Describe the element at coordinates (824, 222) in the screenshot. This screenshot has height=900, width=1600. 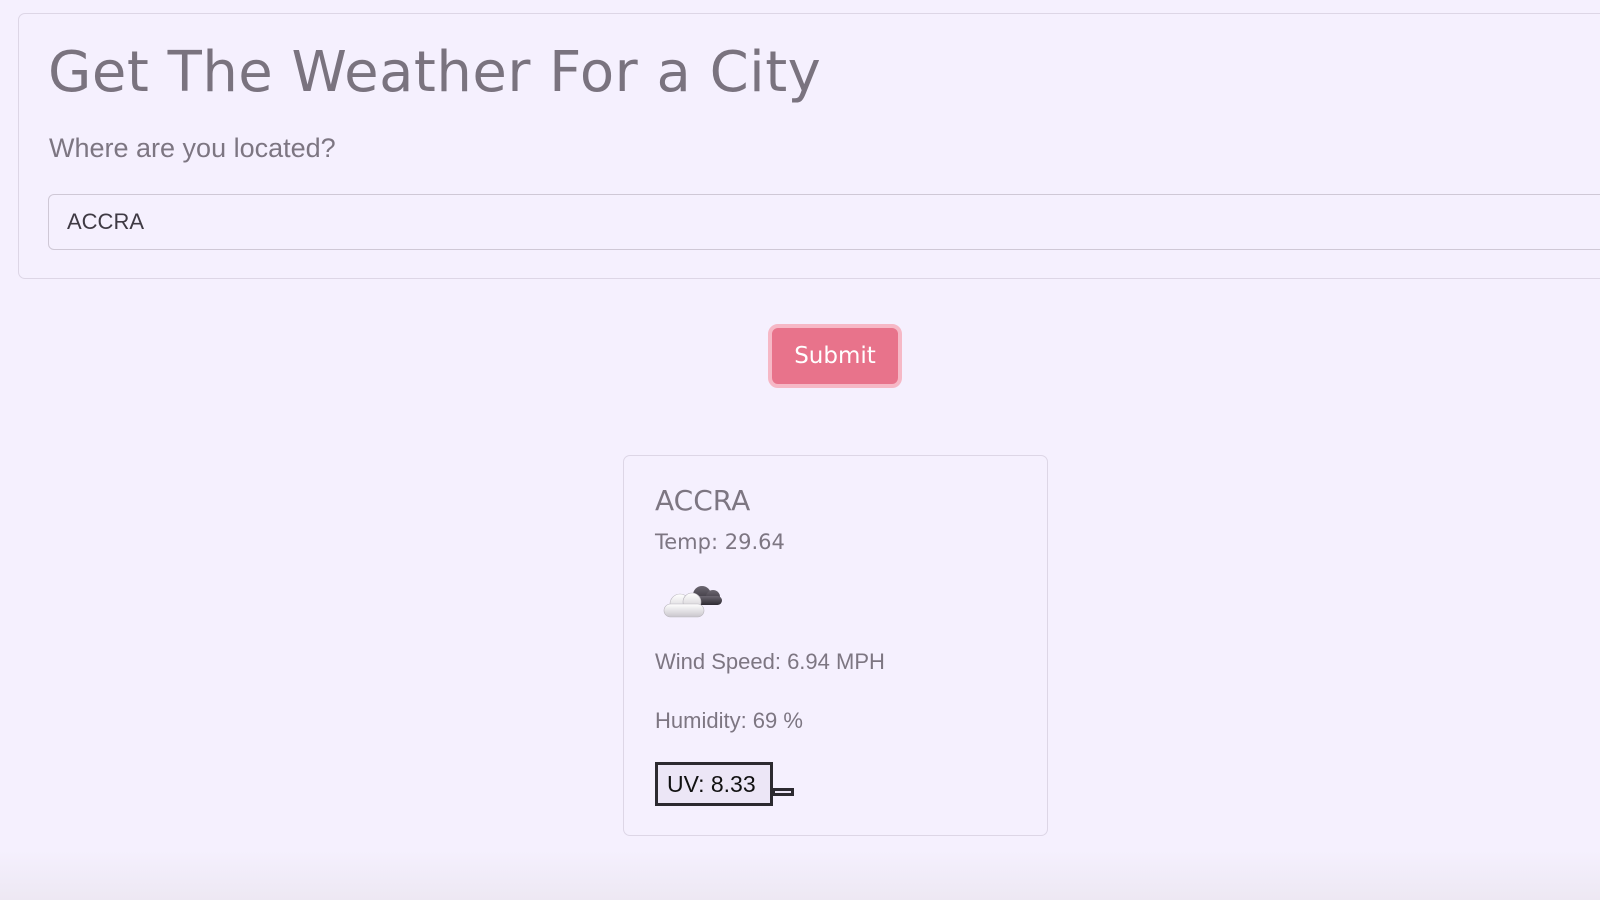
I see `city-search-input` at that location.